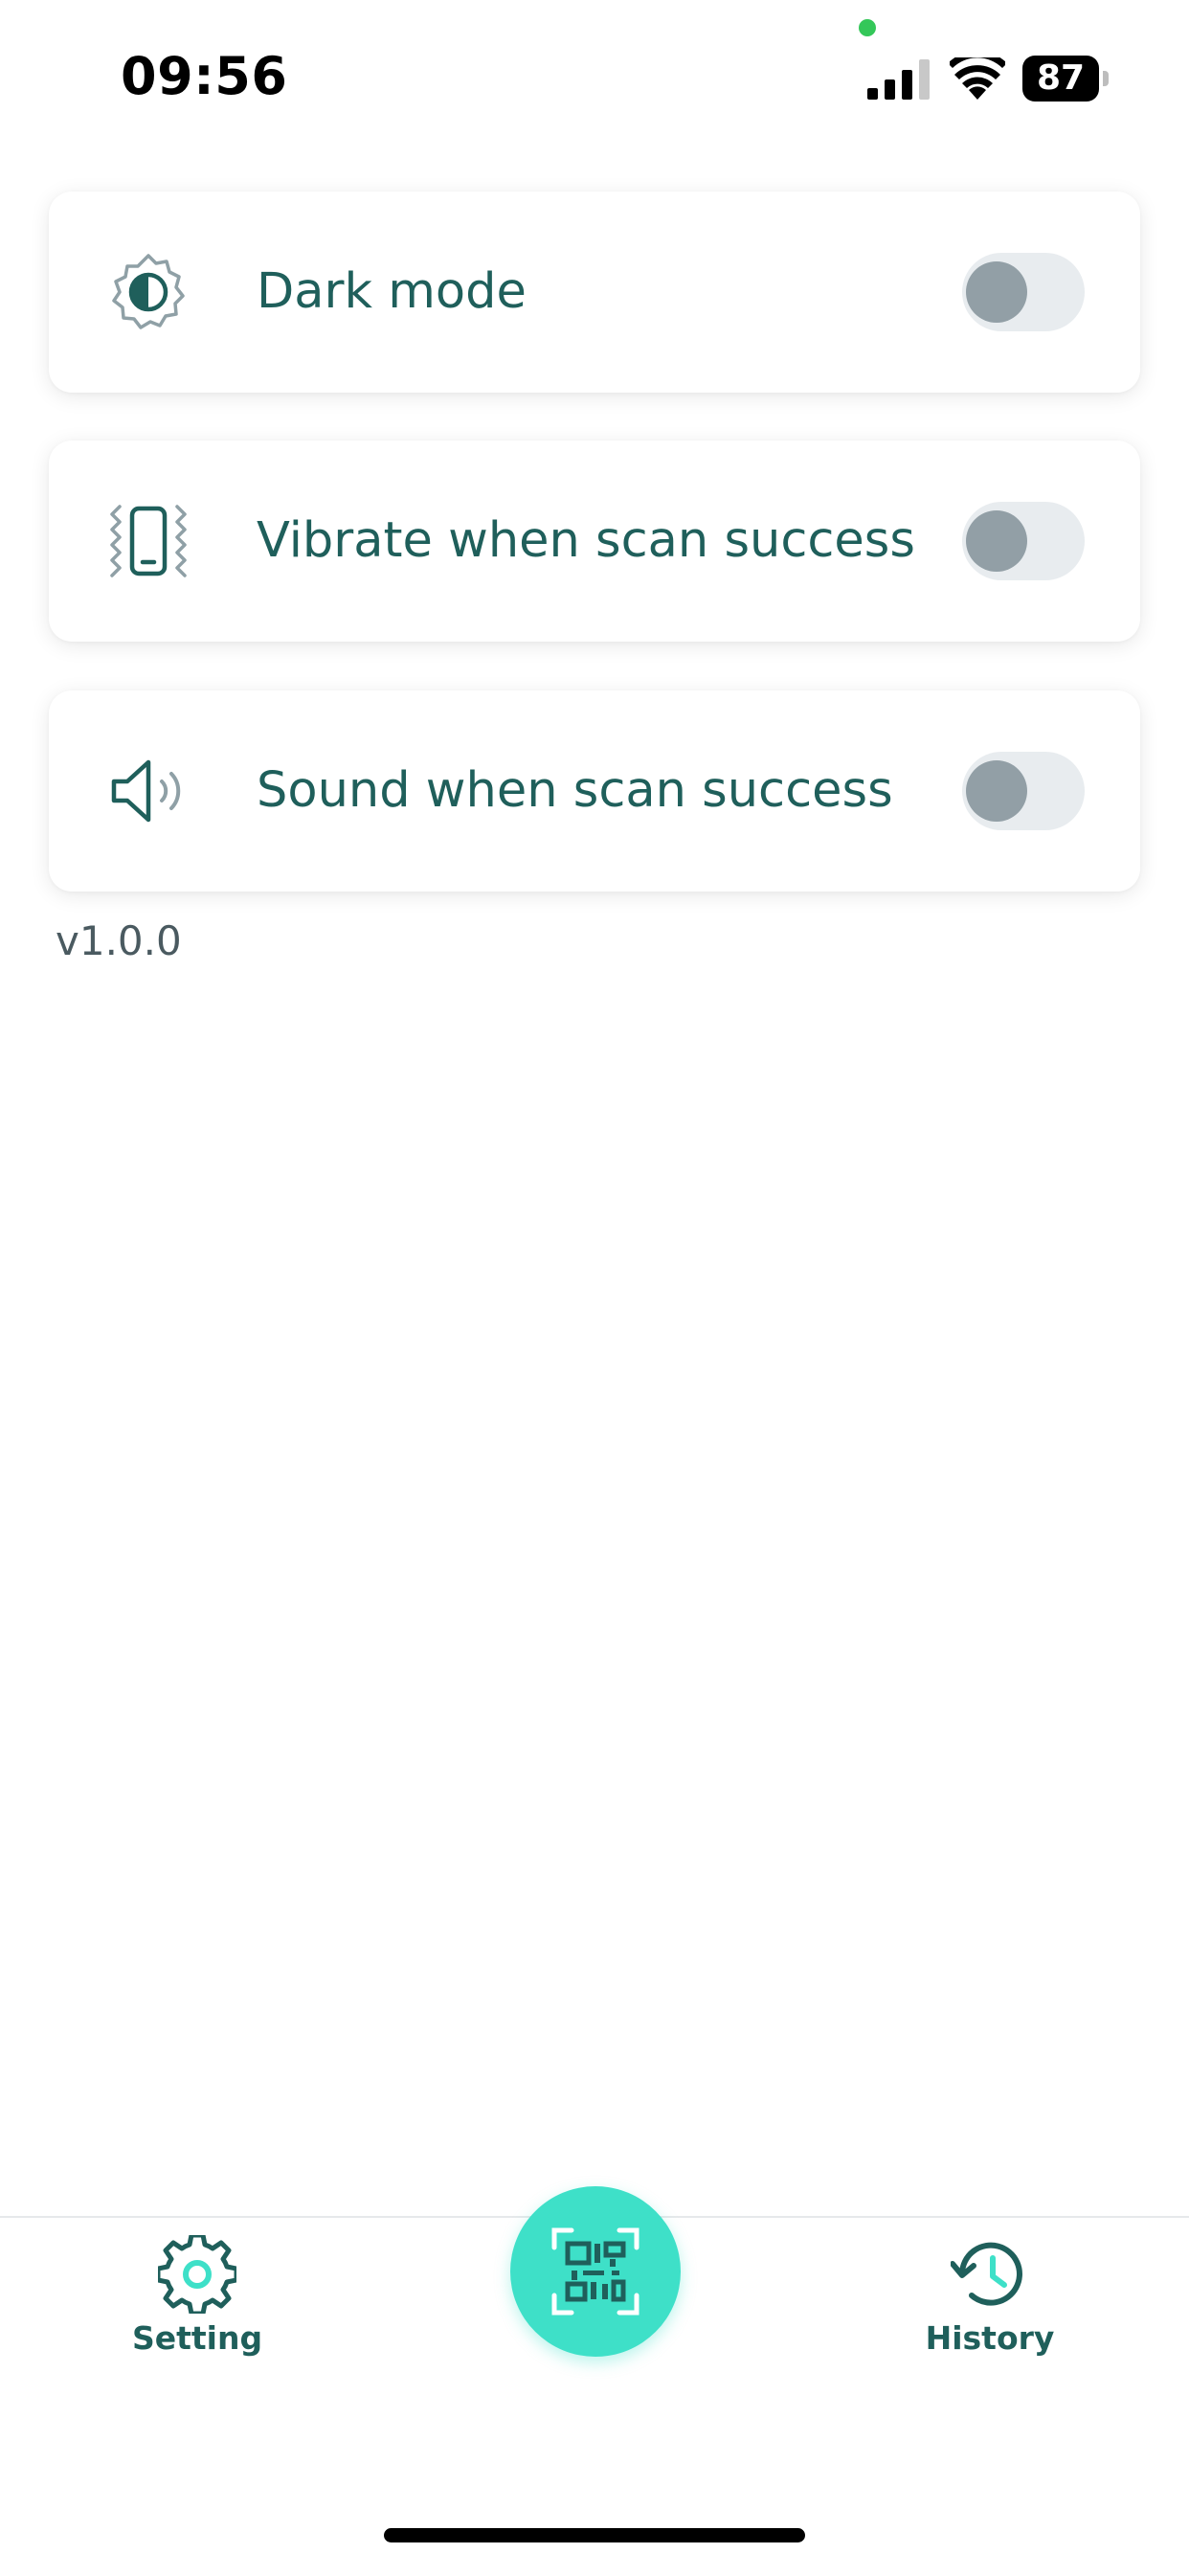 The width and height of the screenshot is (1189, 2576). I want to click on nav-setting-label: Setting, so click(197, 2338).